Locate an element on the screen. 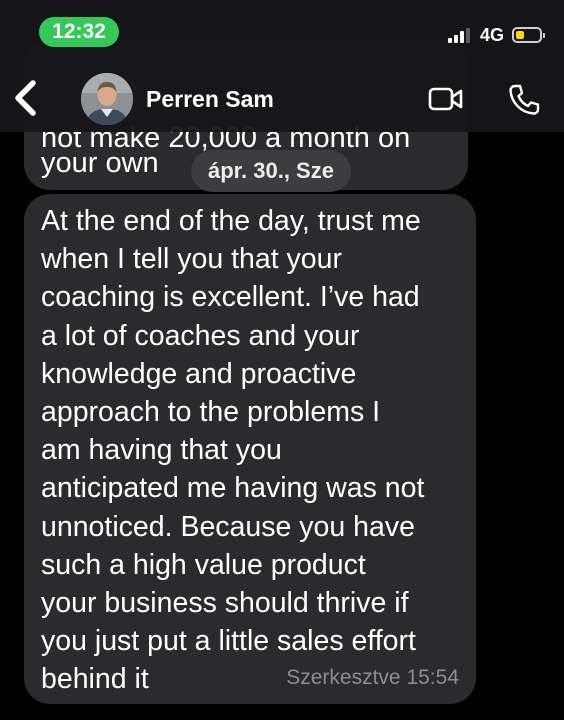  network-type: 4G is located at coordinates (491, 34).